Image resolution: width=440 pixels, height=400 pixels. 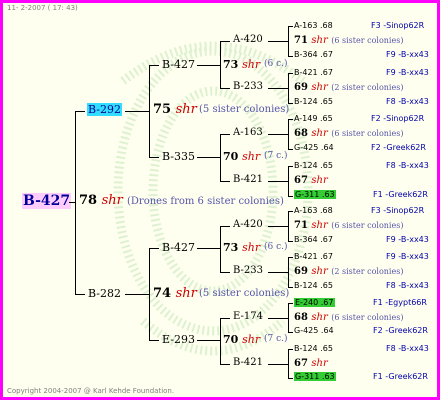 What do you see at coordinates (101, 200) in the screenshot?
I see `root-sisters: 78 shr` at bounding box center [101, 200].